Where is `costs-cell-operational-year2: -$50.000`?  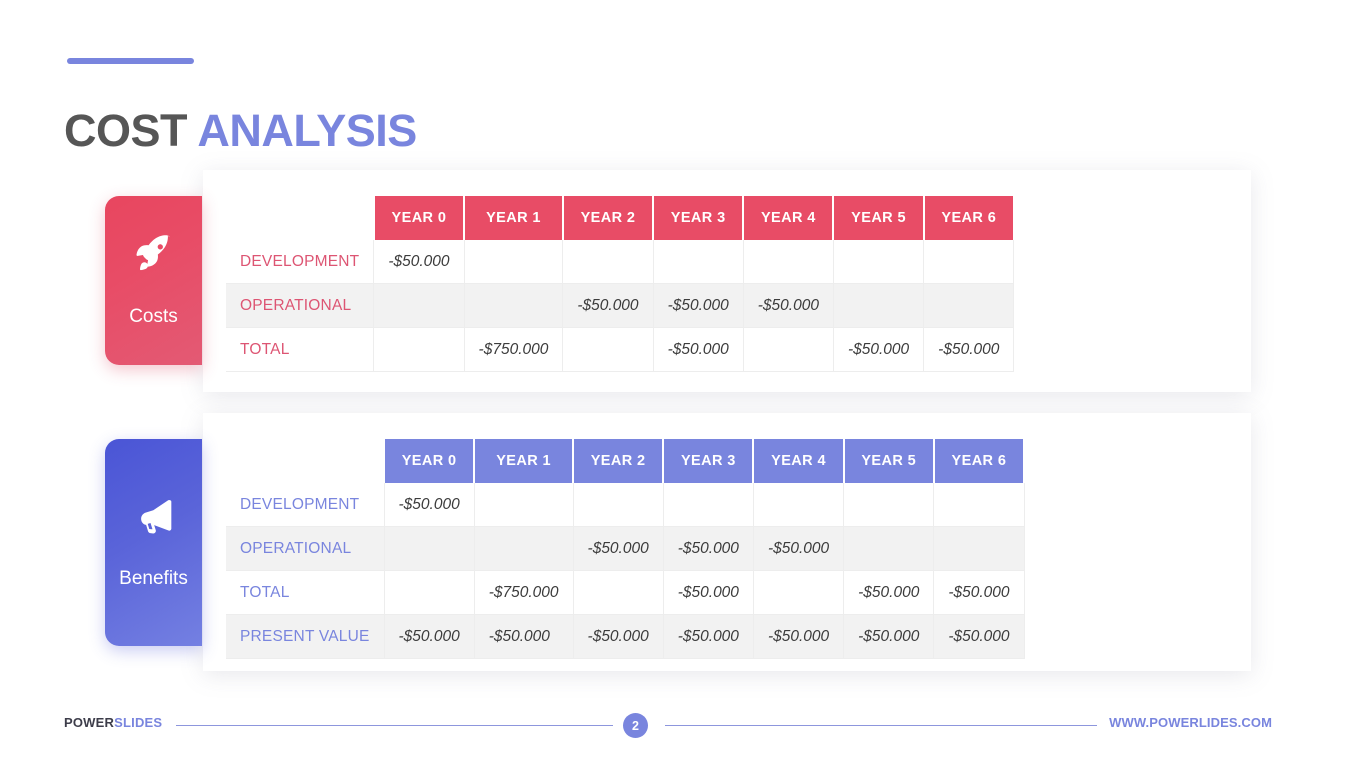 costs-cell-operational-year2: -$50.000 is located at coordinates (608, 305).